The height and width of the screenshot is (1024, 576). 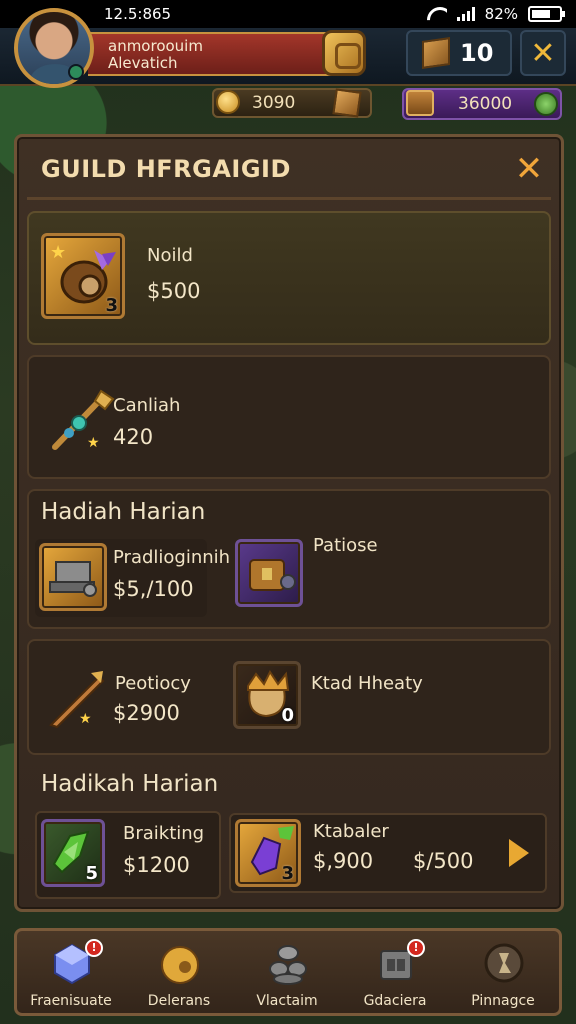 What do you see at coordinates (289, 417) in the screenshot?
I see `item-card-canliah: ★ Canliah 420` at bounding box center [289, 417].